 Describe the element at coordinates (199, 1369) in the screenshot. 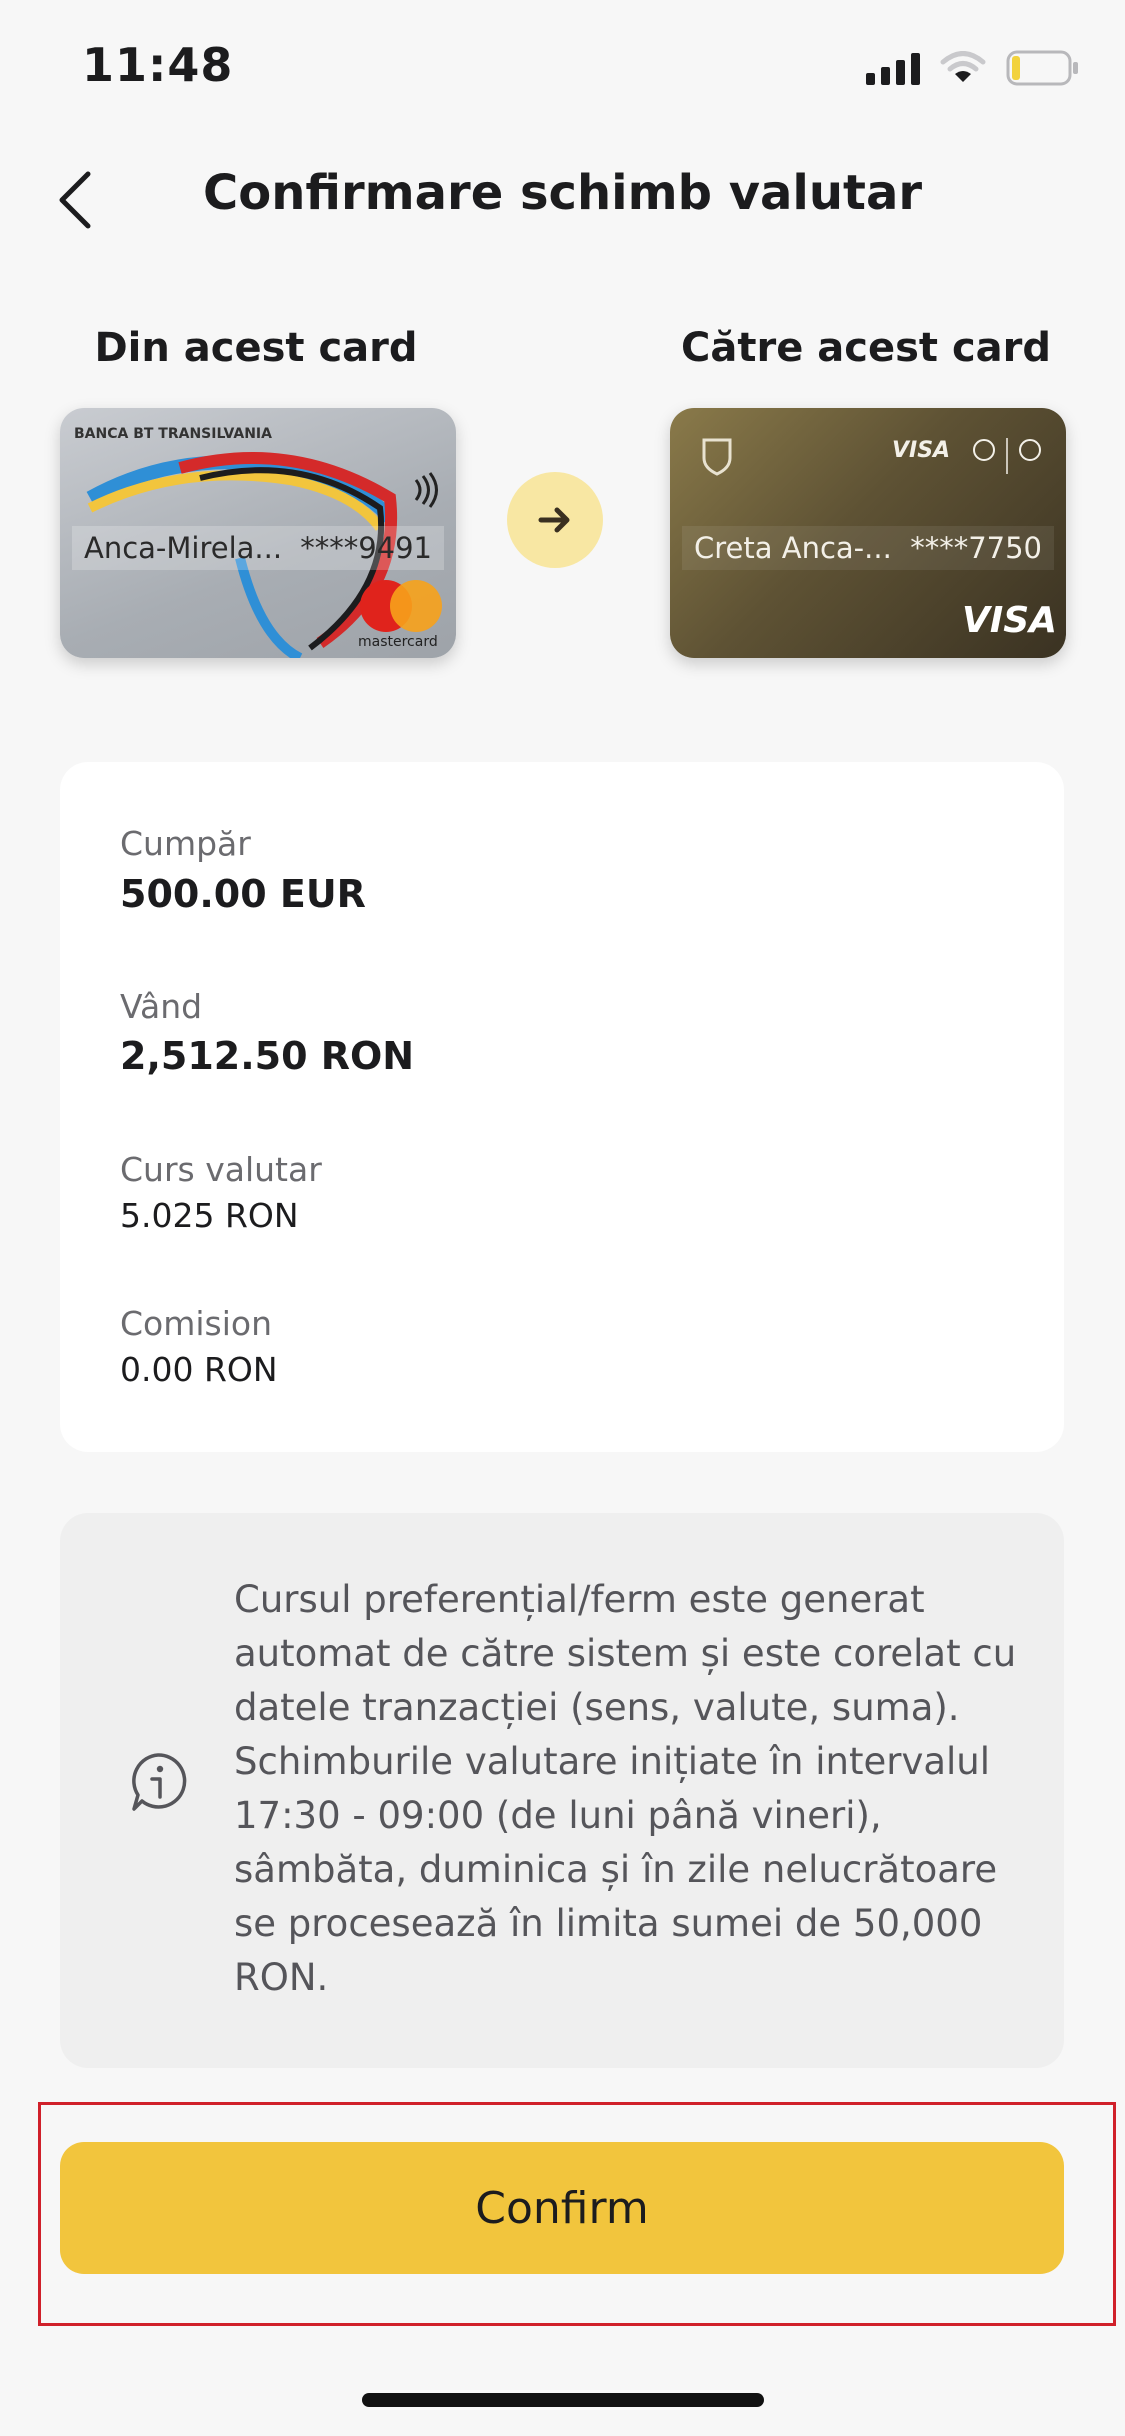

I see `fee-value: 0.00 RON` at that location.